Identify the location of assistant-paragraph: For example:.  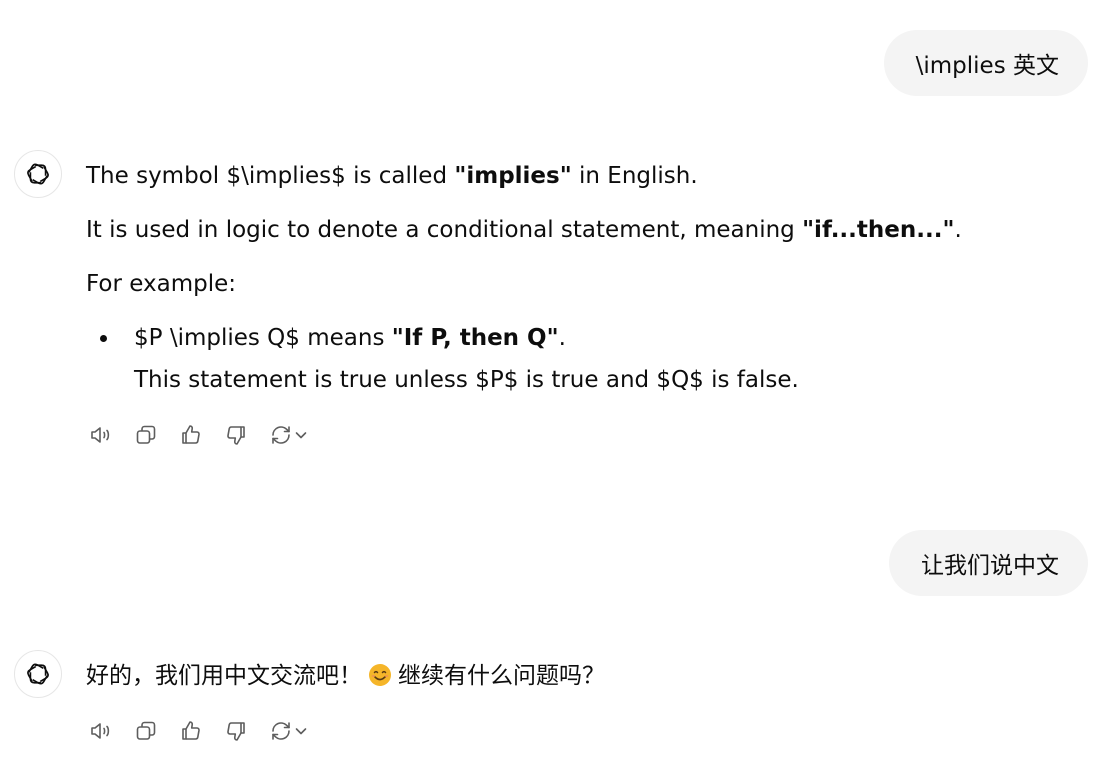
(161, 284).